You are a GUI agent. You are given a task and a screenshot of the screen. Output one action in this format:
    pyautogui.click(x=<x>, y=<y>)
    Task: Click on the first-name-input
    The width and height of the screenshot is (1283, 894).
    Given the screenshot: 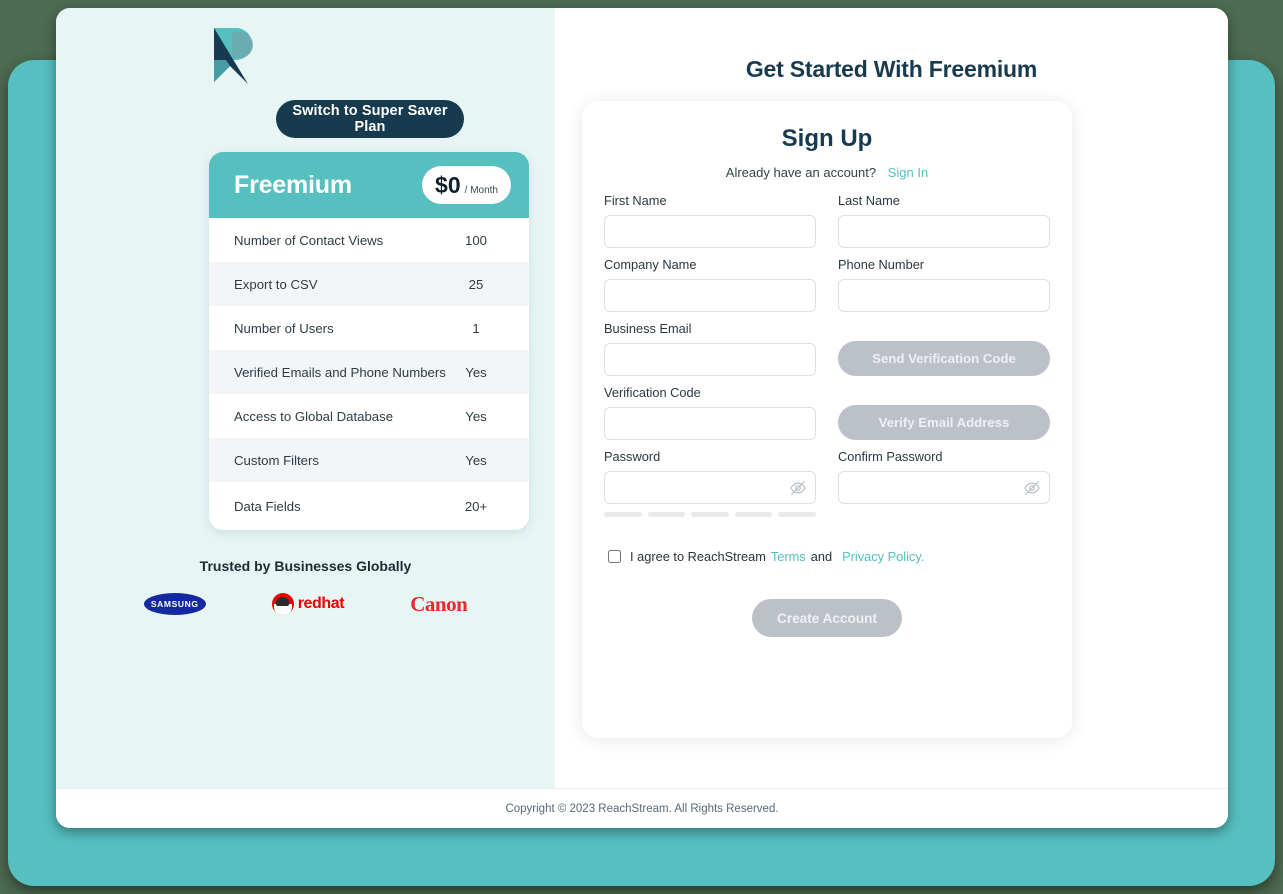 What is the action you would take?
    pyautogui.click(x=710, y=231)
    